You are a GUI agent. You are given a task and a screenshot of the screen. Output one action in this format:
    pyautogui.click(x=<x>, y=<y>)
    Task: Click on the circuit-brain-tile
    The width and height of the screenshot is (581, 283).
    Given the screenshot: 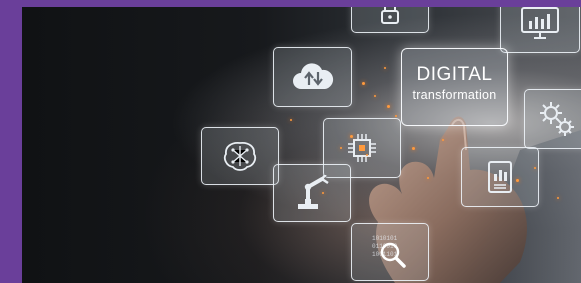 What is the action you would take?
    pyautogui.click(x=240, y=156)
    